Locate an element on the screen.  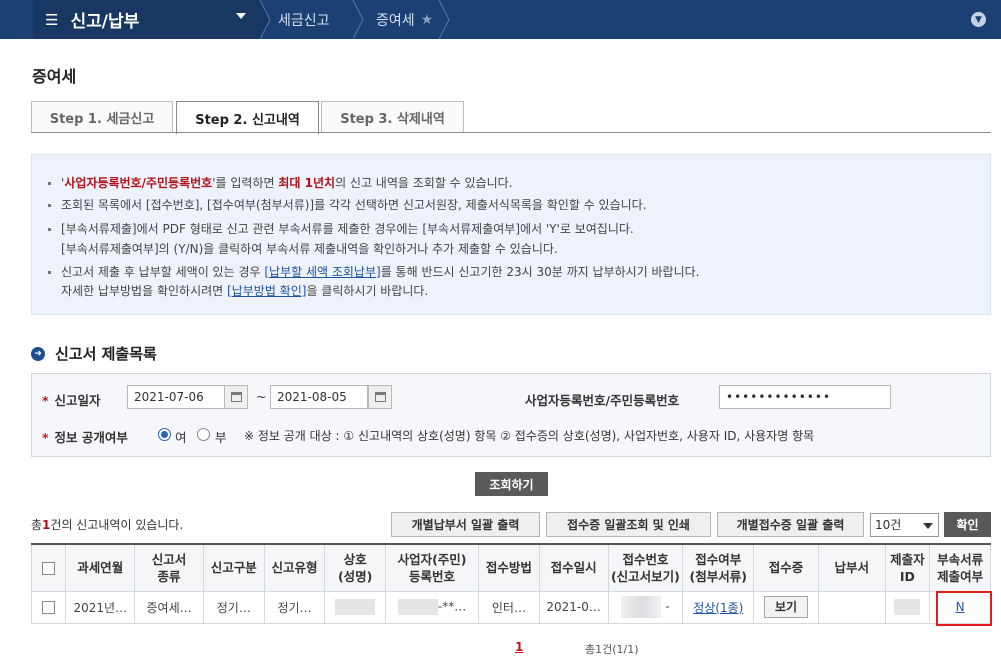
public-label: * 정보 공개여부 is located at coordinates (85, 437).